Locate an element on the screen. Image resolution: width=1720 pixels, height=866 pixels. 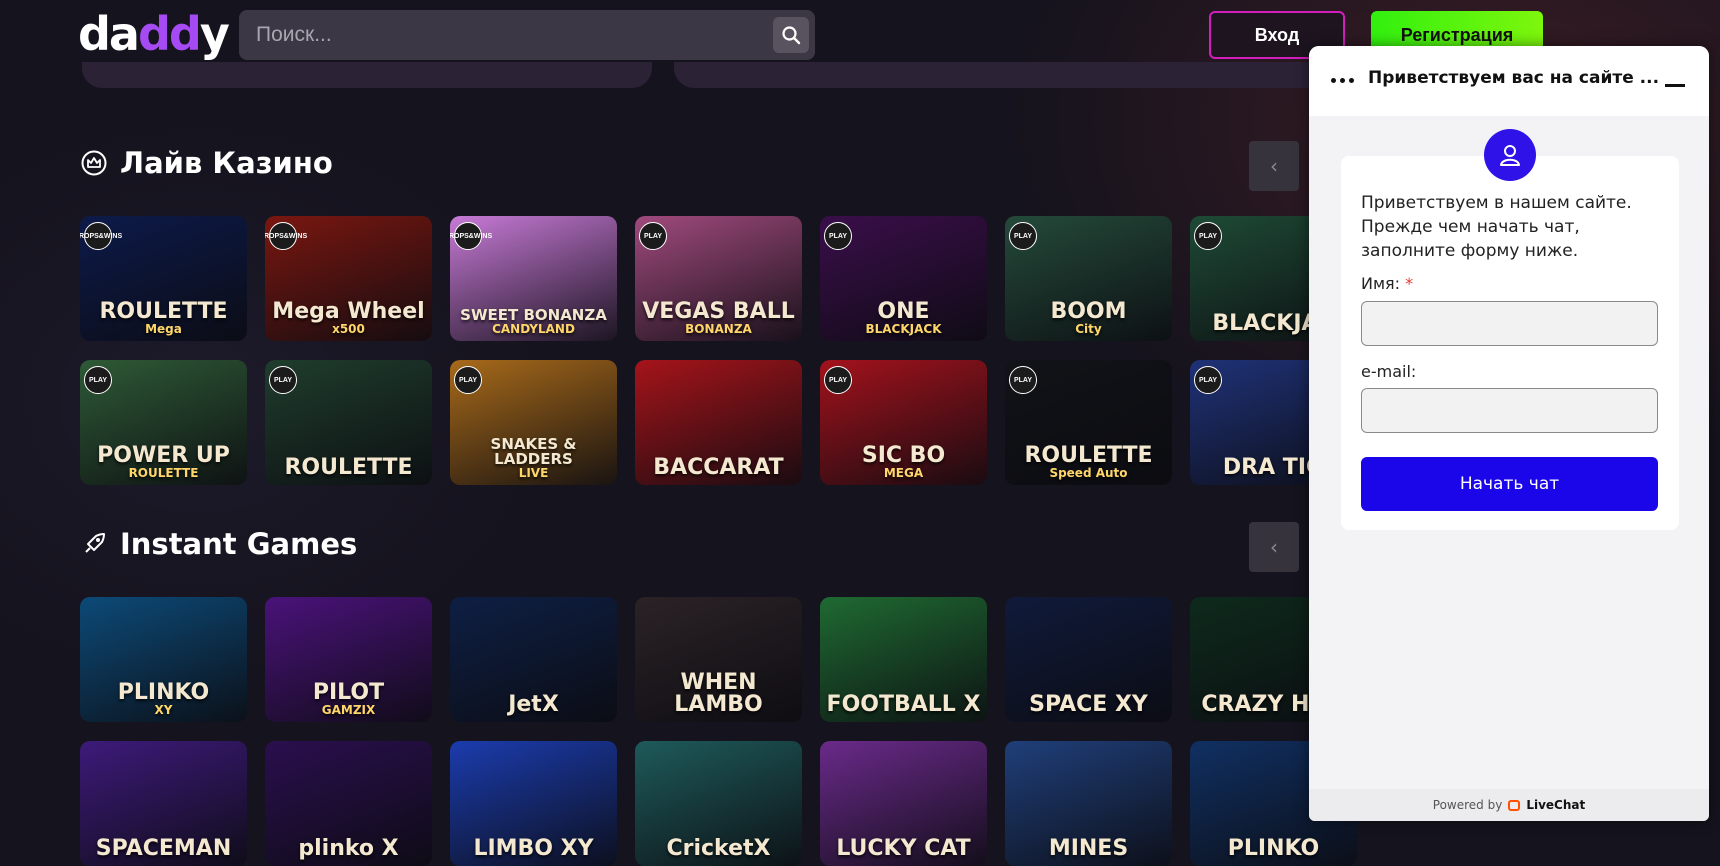
name-label: Имя: * is located at coordinates (1387, 283).